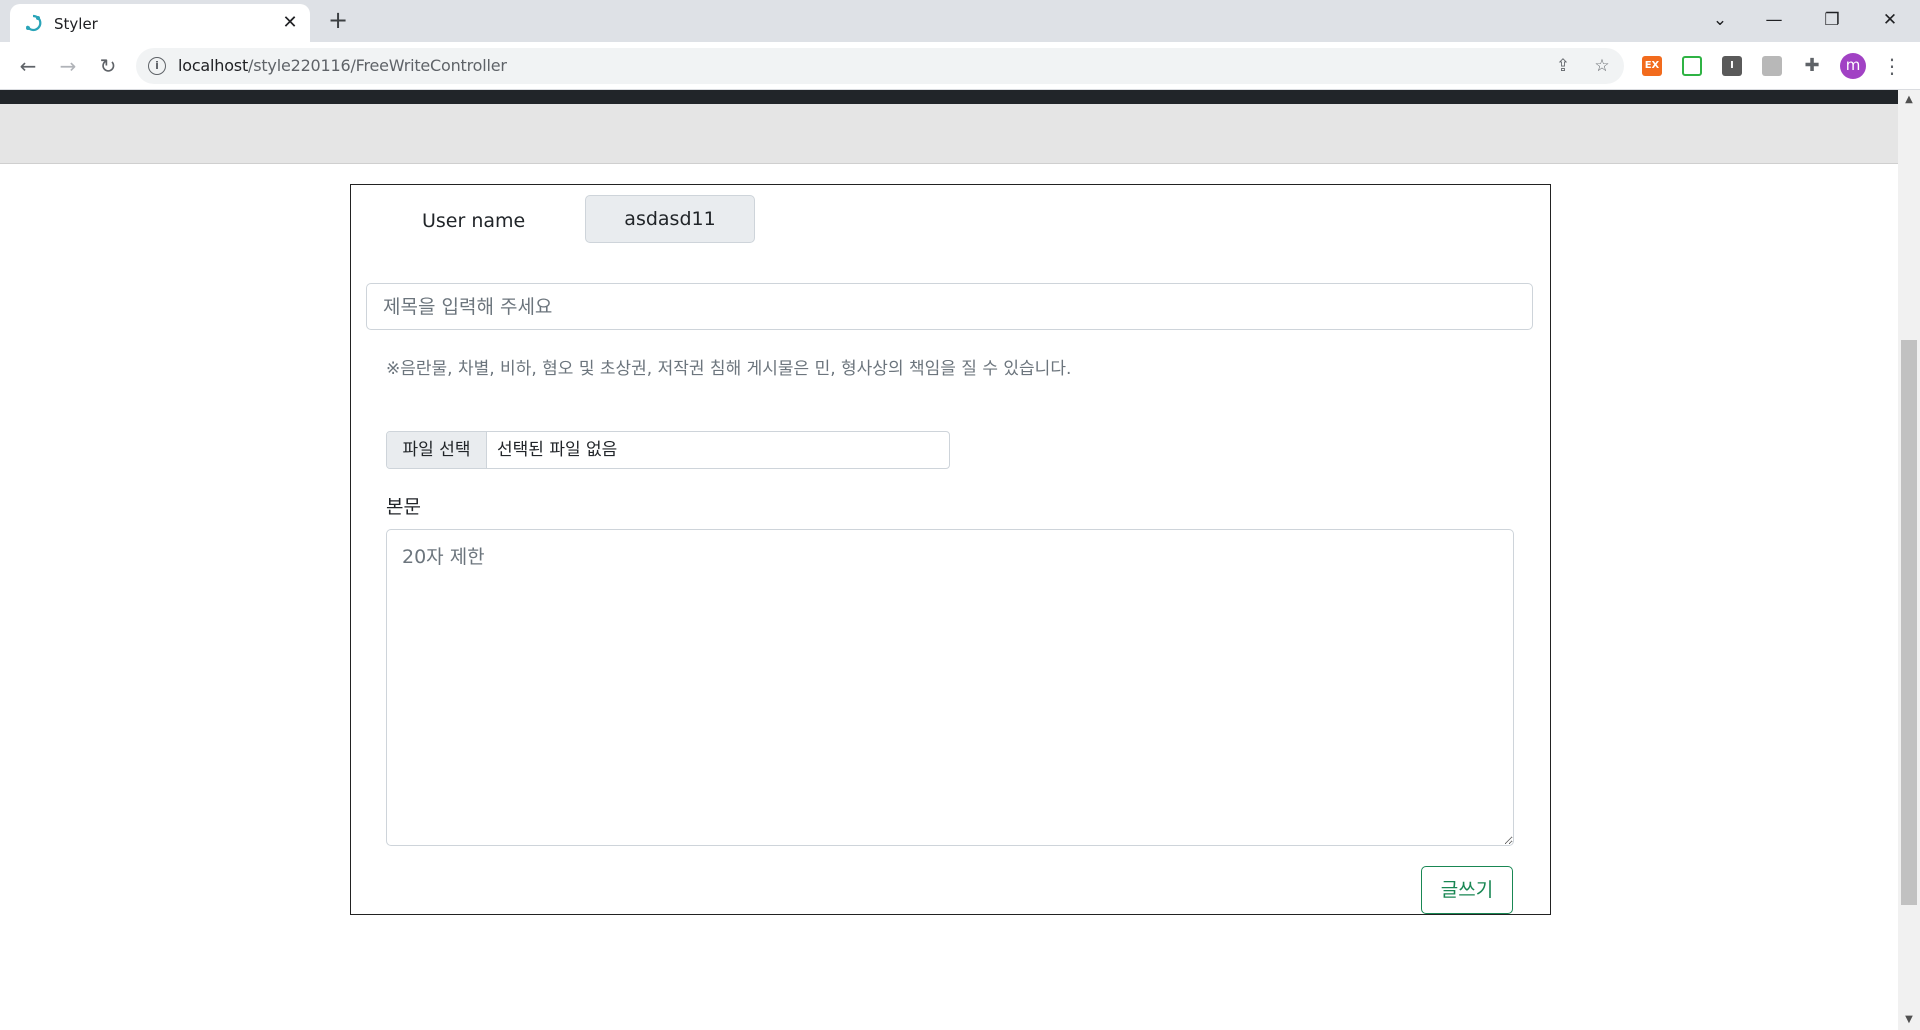 This screenshot has width=1920, height=1030. What do you see at coordinates (290, 23) in the screenshot?
I see `tab-close-icon: ✕` at bounding box center [290, 23].